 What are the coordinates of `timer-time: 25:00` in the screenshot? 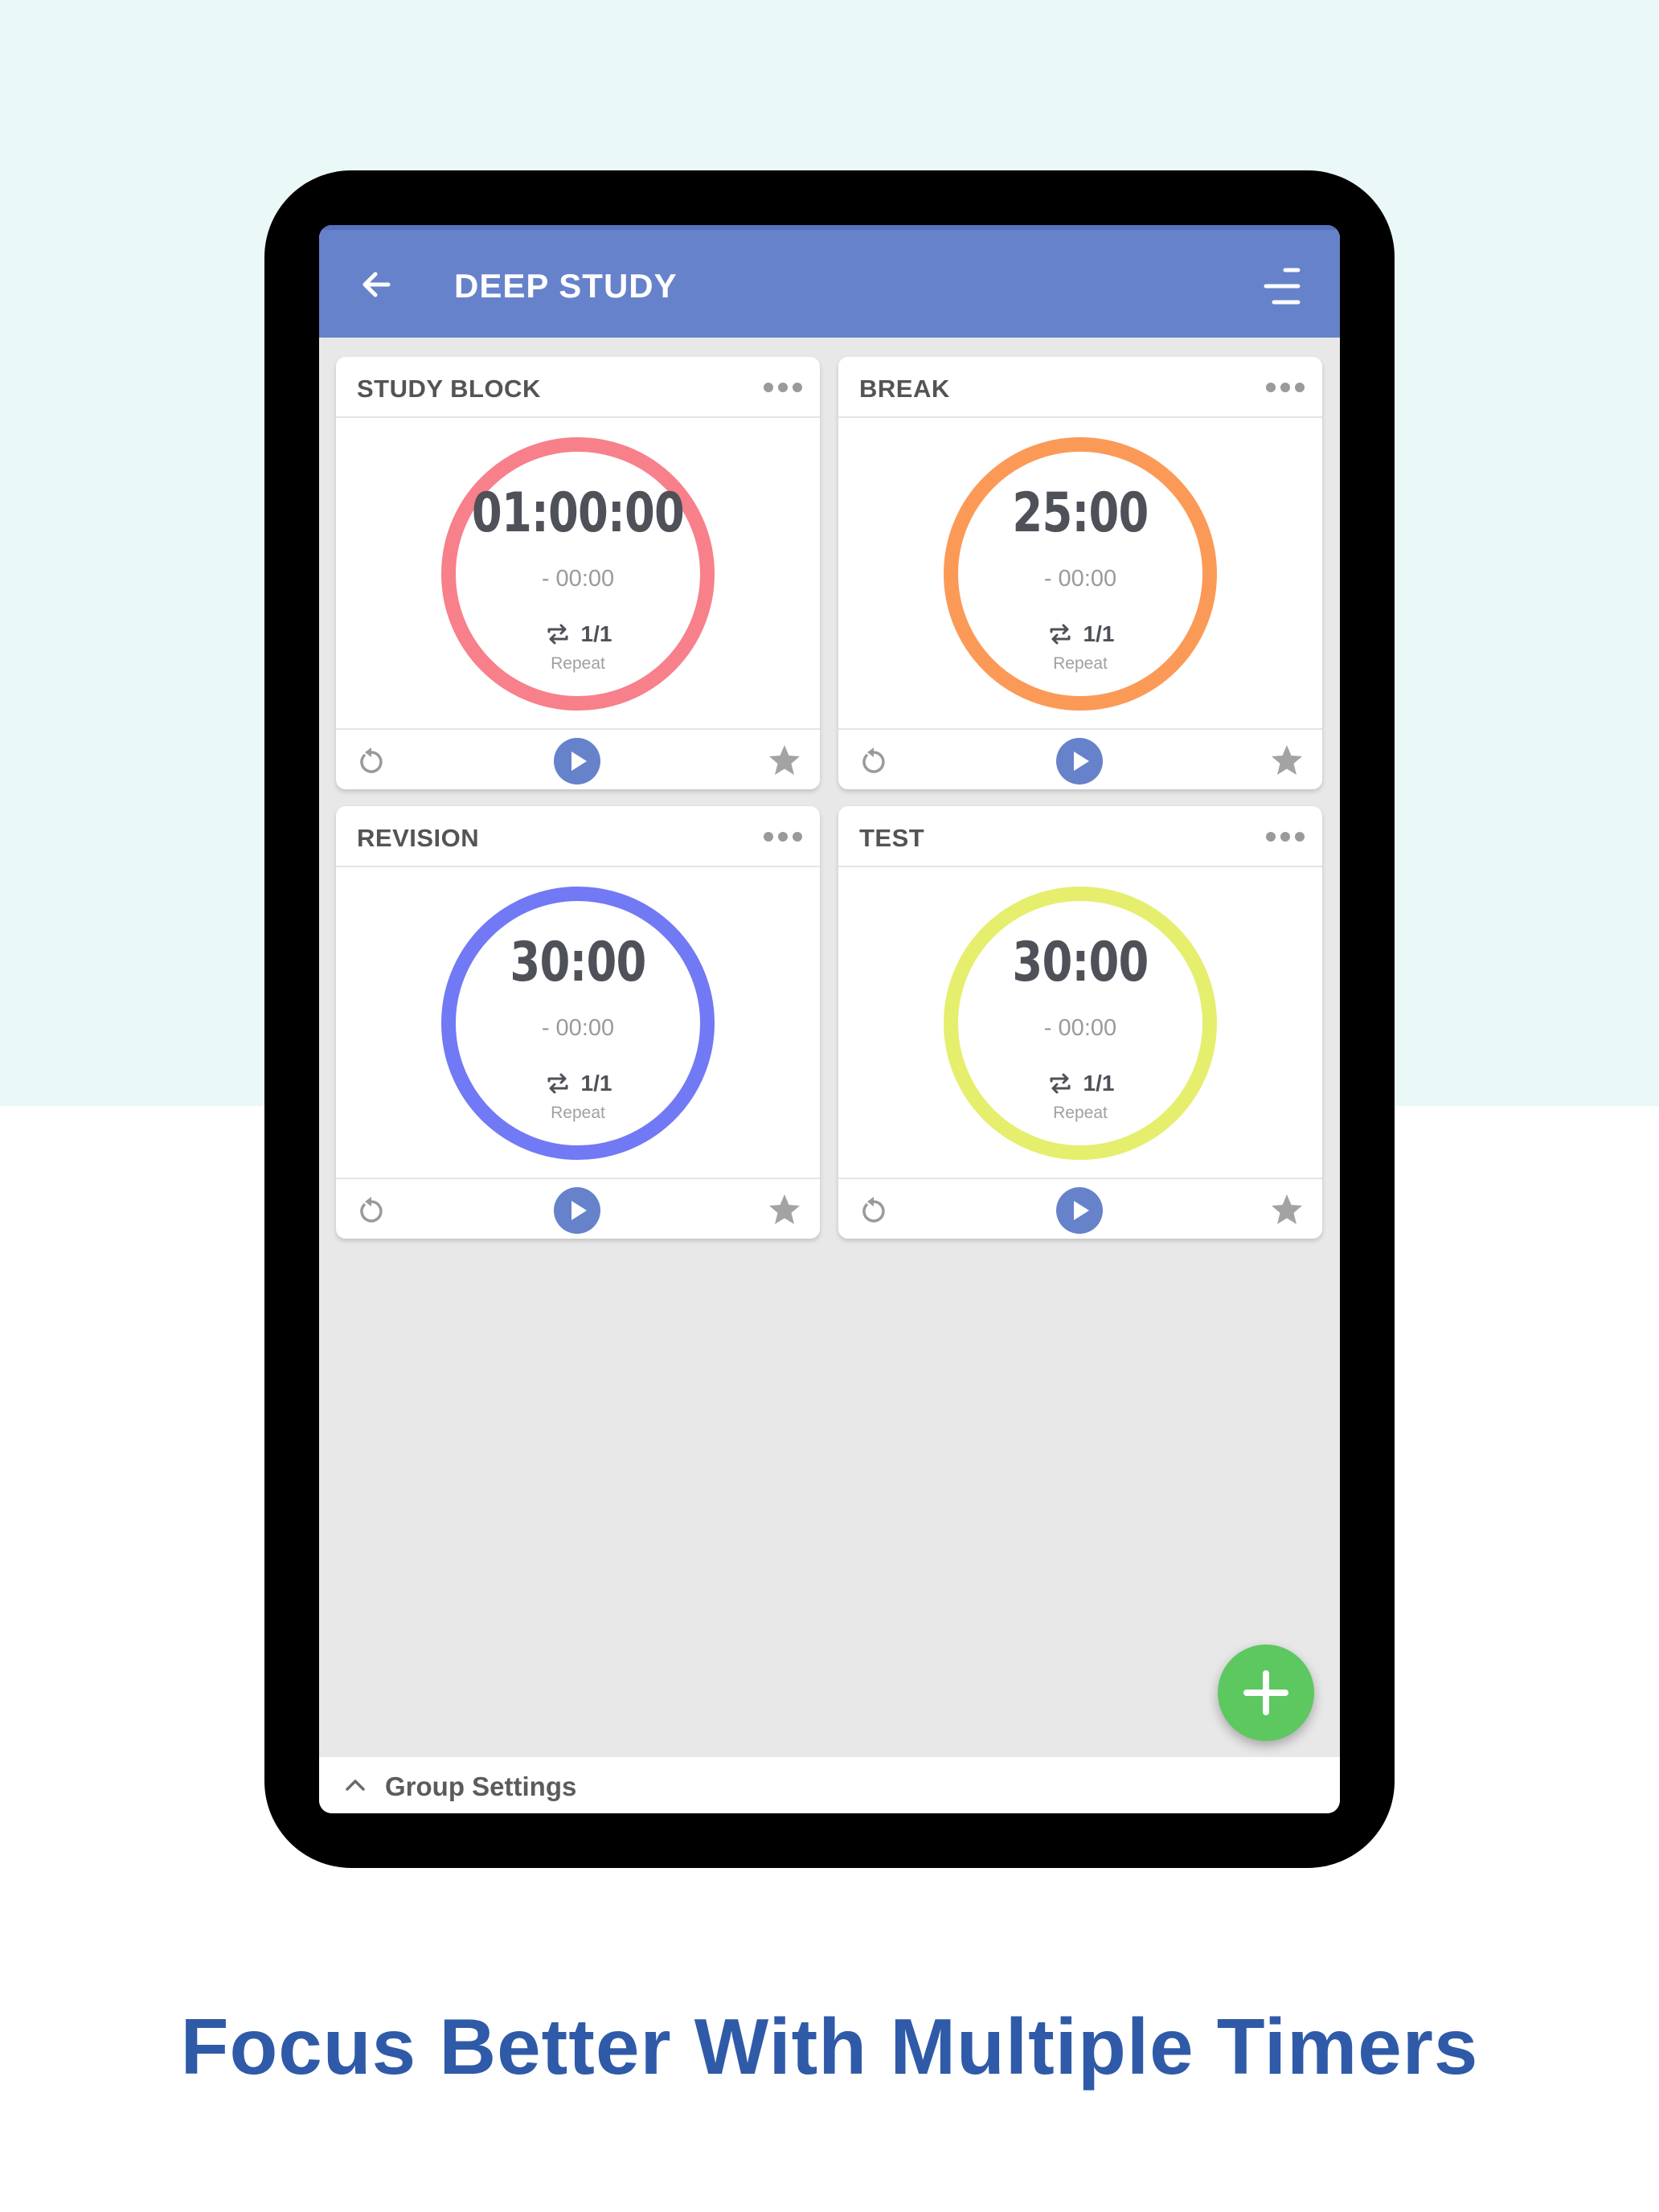 It's located at (1080, 513).